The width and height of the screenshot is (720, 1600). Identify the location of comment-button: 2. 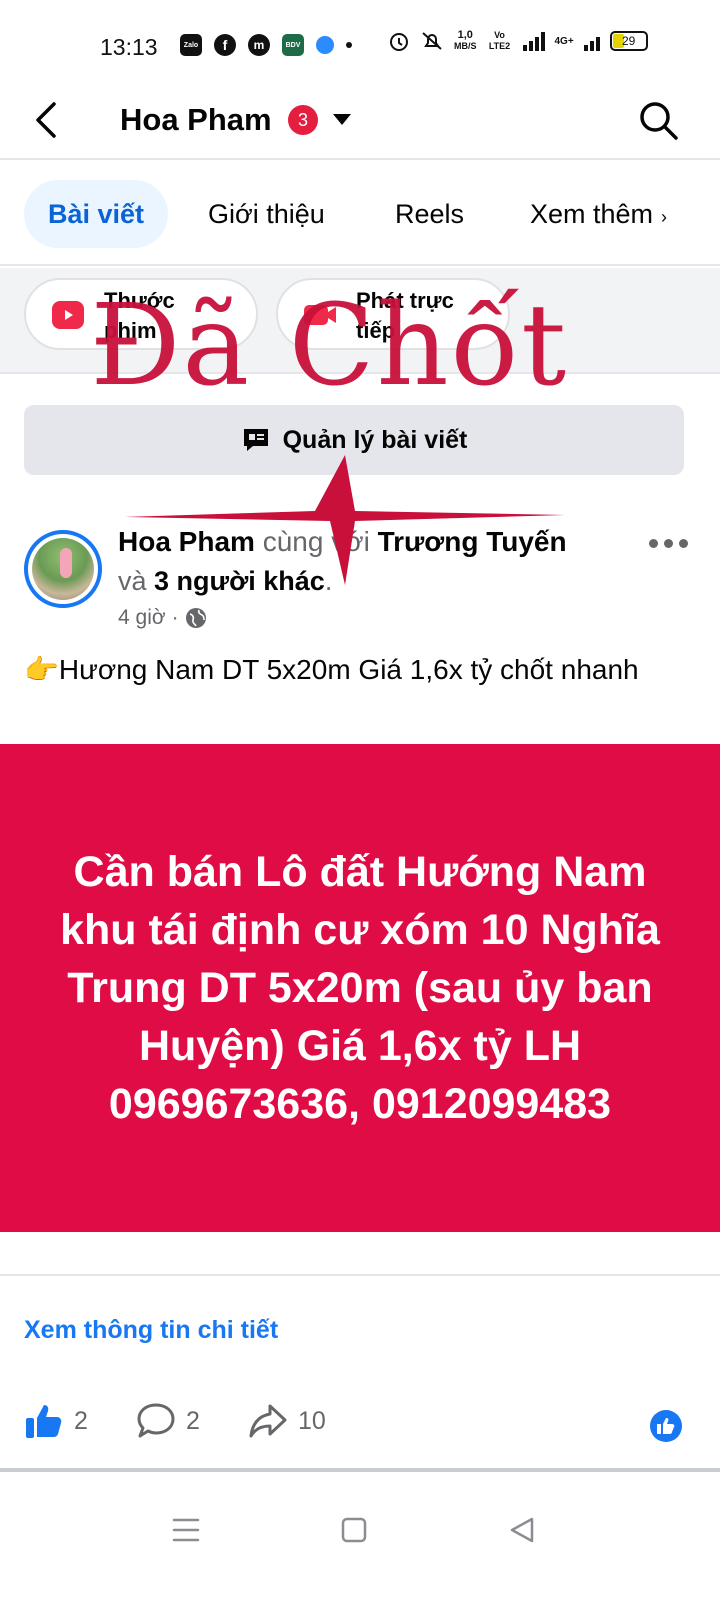
(168, 1421).